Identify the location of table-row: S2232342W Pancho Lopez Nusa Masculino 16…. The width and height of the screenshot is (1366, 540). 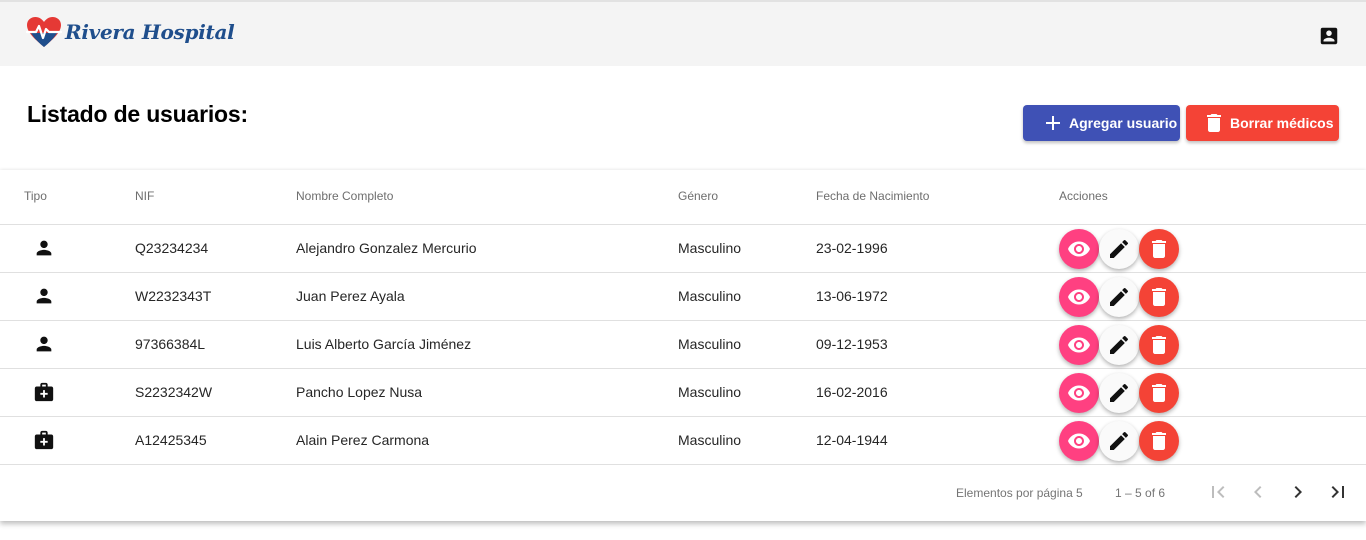
(683, 393).